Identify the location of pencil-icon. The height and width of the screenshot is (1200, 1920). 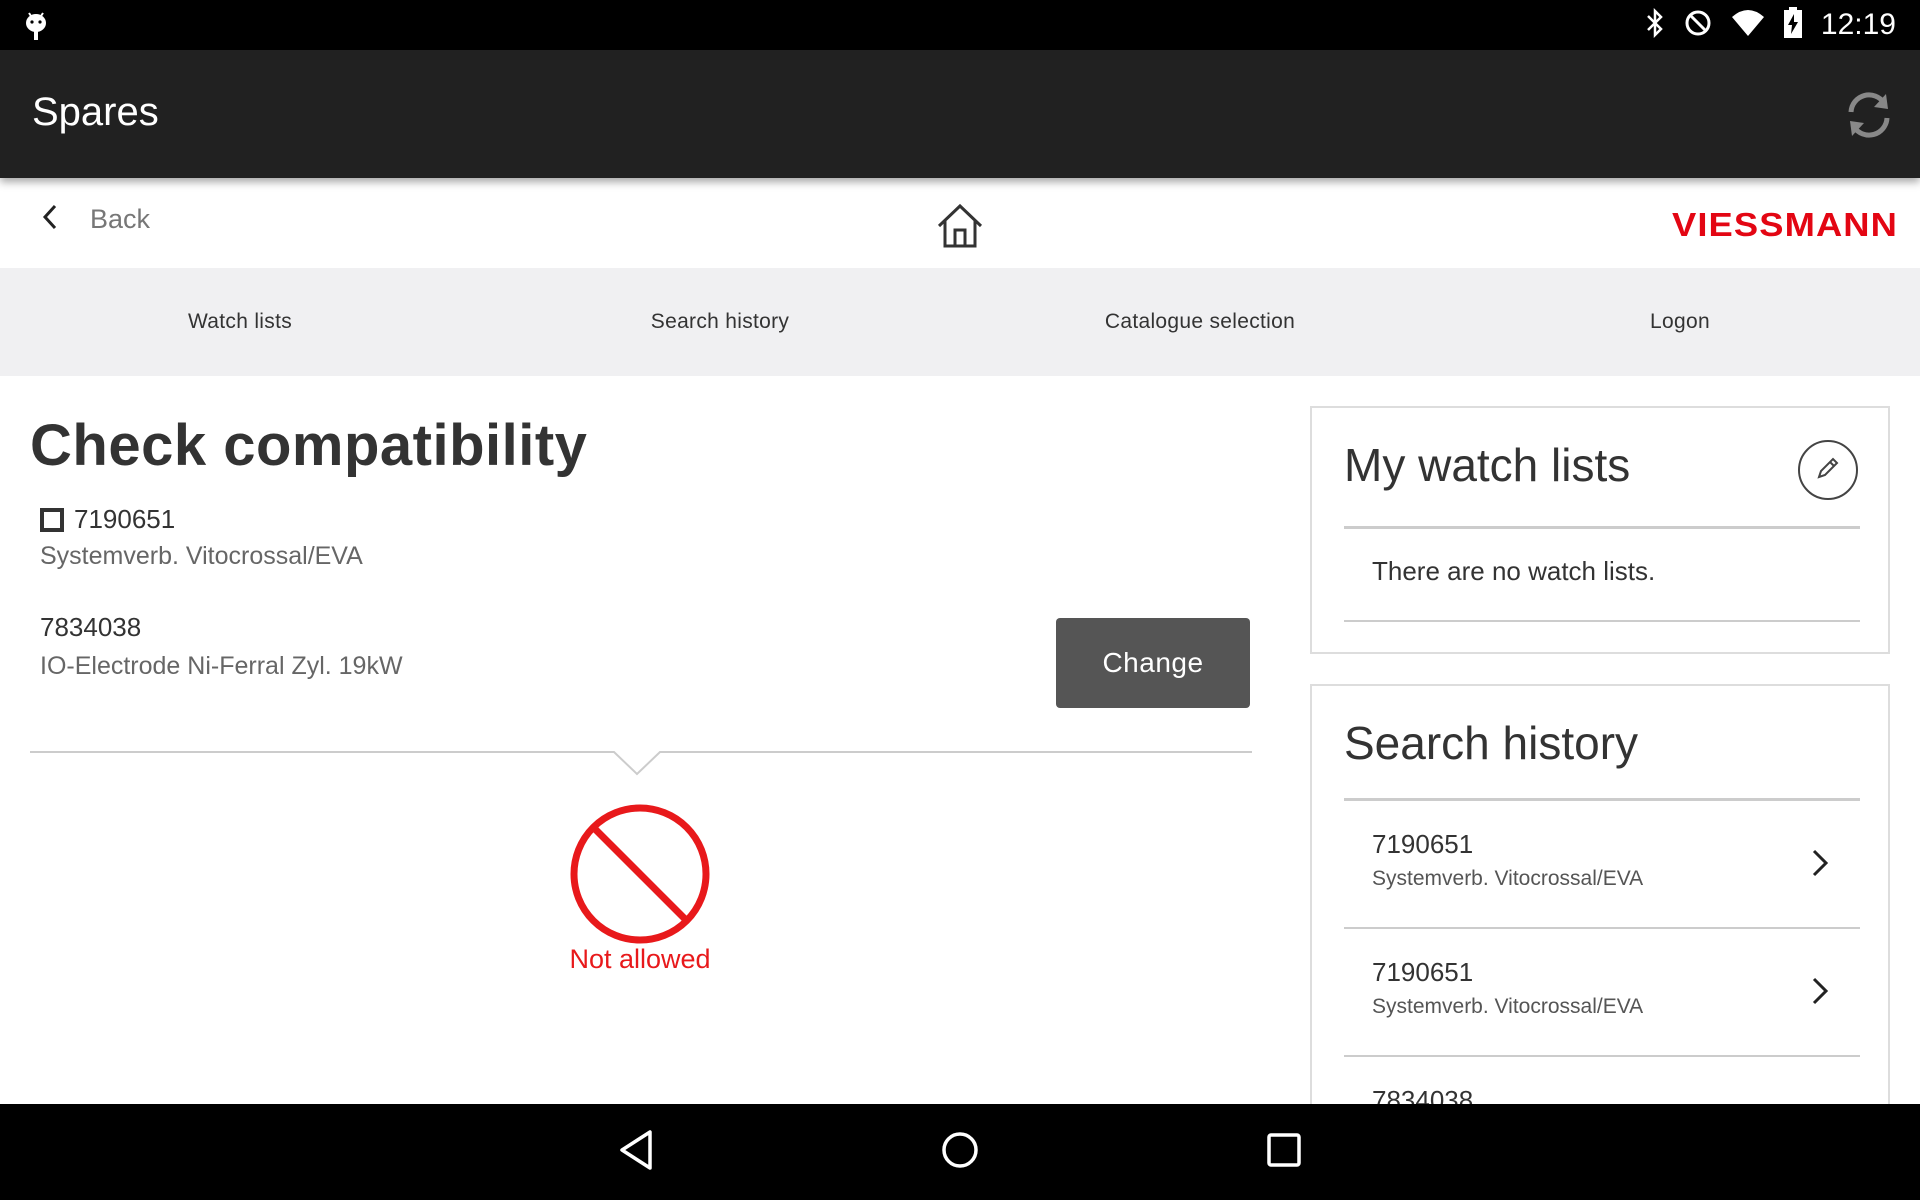
(1828, 470).